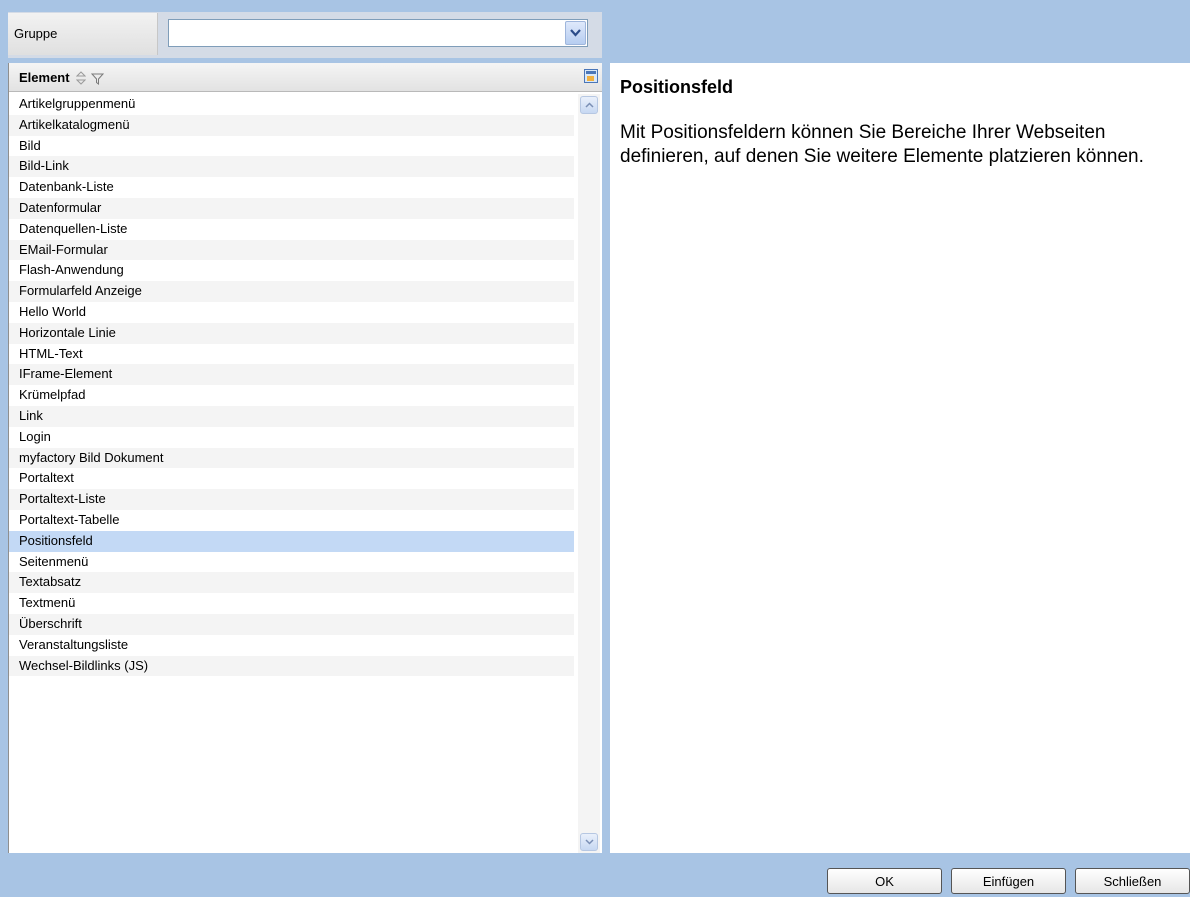  What do you see at coordinates (1132, 881) in the screenshot?
I see `close-button: Schließen` at bounding box center [1132, 881].